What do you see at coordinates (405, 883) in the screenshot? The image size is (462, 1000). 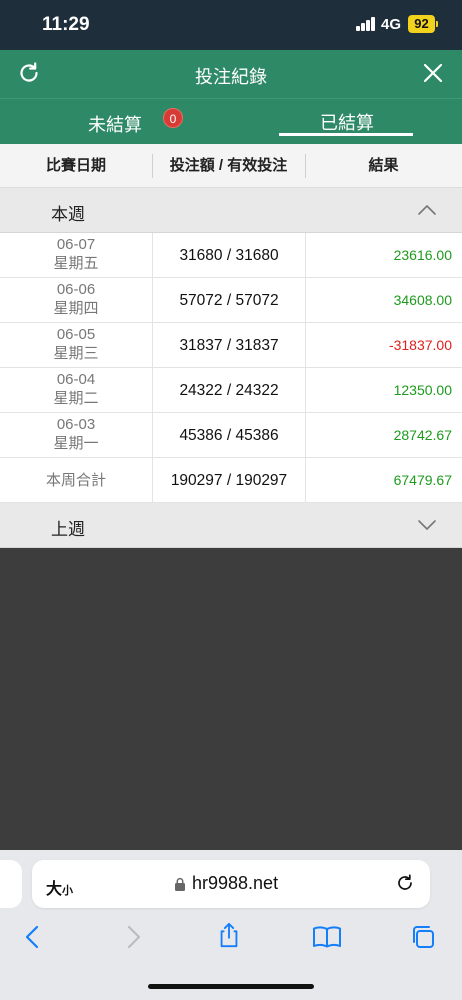 I see `reload-icon` at bounding box center [405, 883].